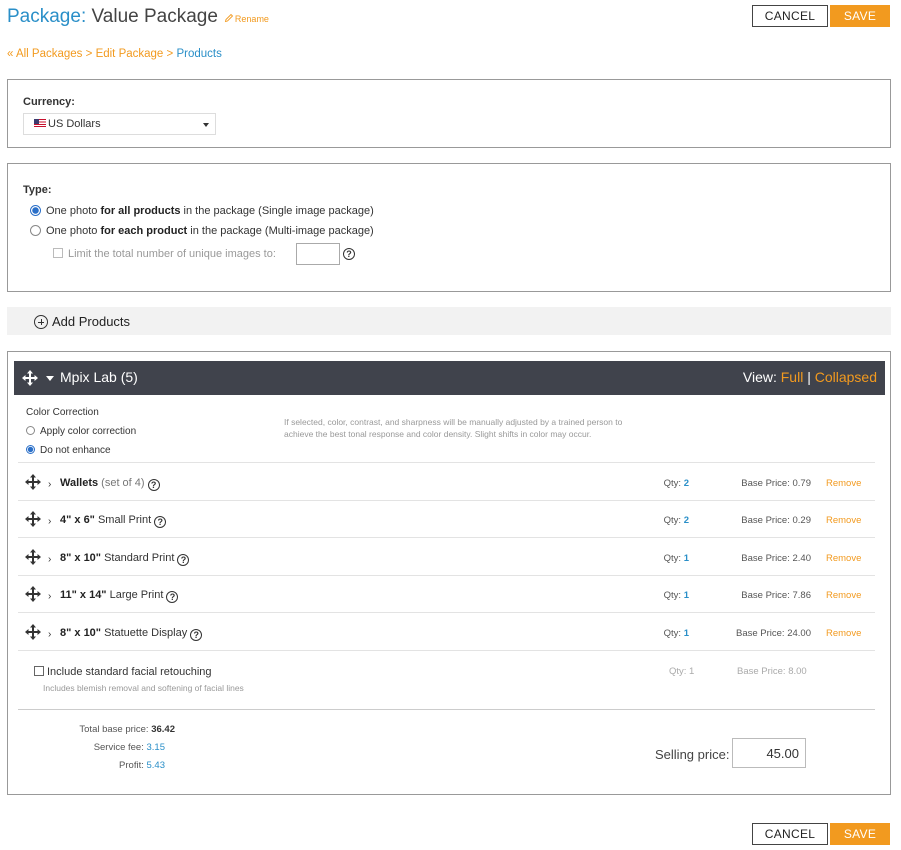 The height and width of the screenshot is (850, 901). I want to click on currency-panel: Currency: US Dollars, so click(449, 113).